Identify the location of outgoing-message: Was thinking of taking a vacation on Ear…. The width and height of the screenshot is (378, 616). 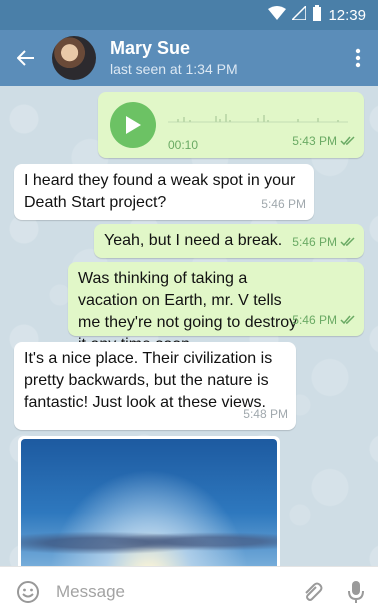
(216, 307).